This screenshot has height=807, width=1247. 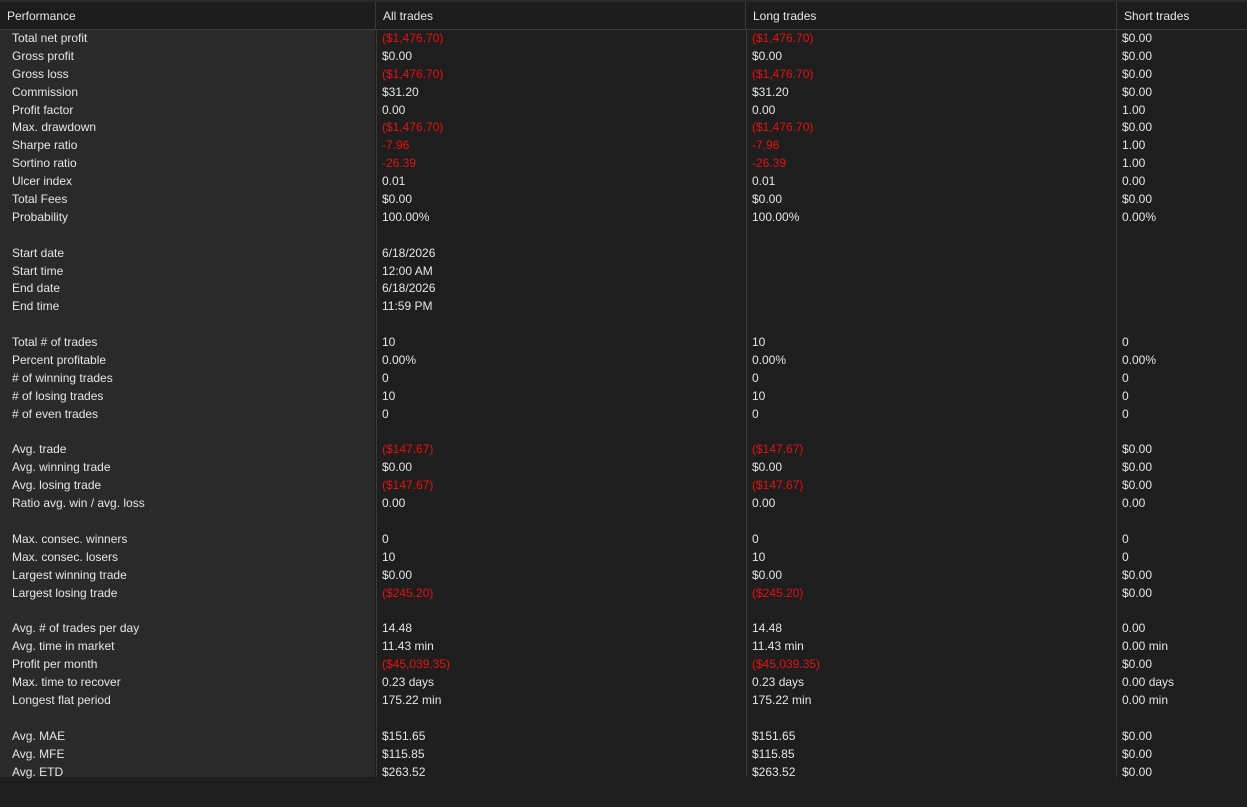 What do you see at coordinates (1139, 360) in the screenshot?
I see `short-trades-value: 0.00%` at bounding box center [1139, 360].